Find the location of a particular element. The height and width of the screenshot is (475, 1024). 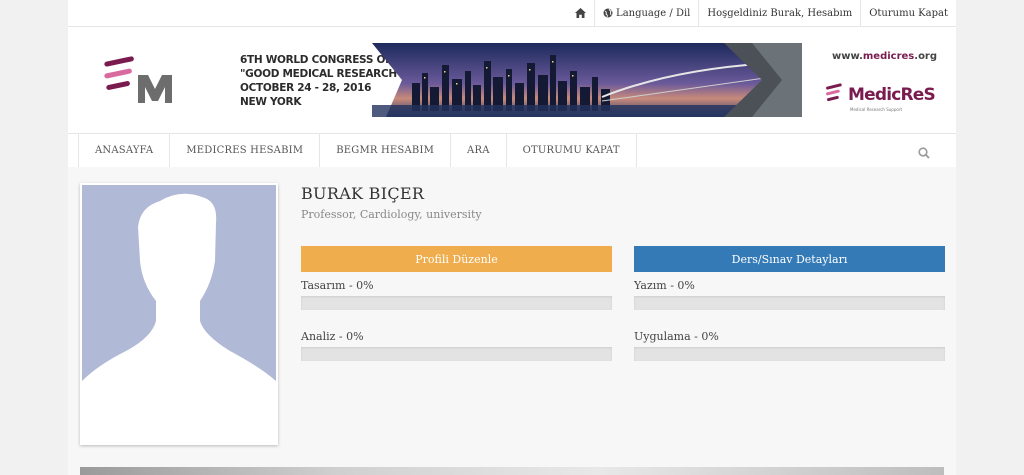

banner-line-4: NEW YORK is located at coordinates (271, 102).